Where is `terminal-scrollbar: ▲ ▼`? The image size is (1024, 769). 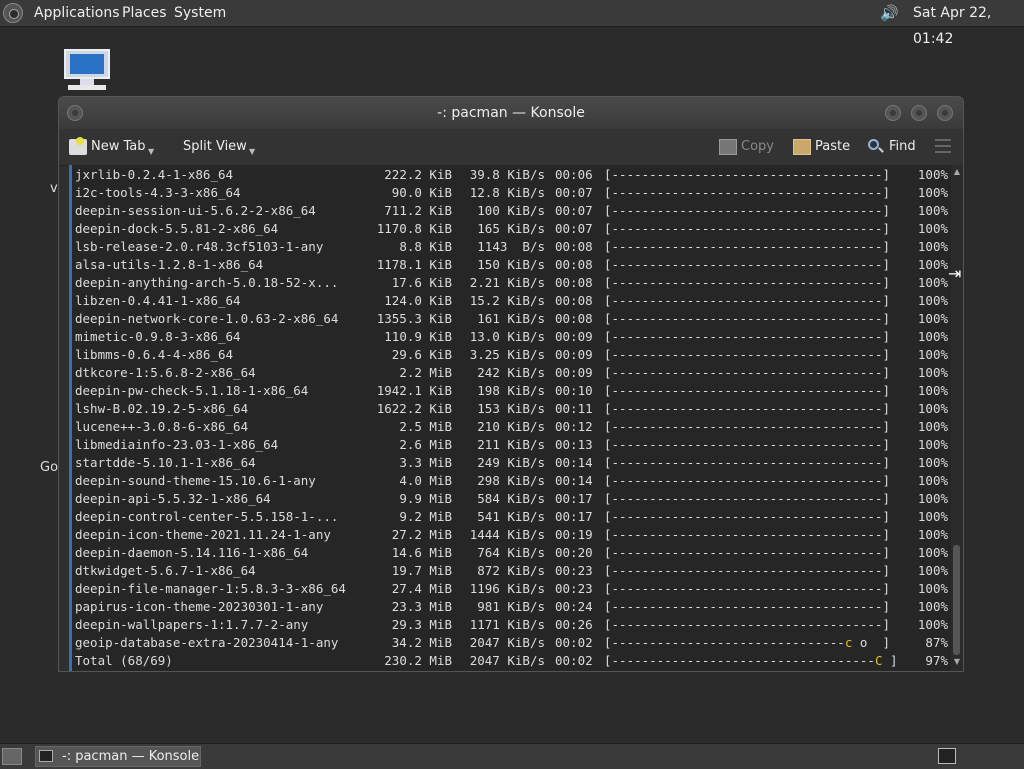
terminal-scrollbar: ▲ ▼ is located at coordinates (957, 418).